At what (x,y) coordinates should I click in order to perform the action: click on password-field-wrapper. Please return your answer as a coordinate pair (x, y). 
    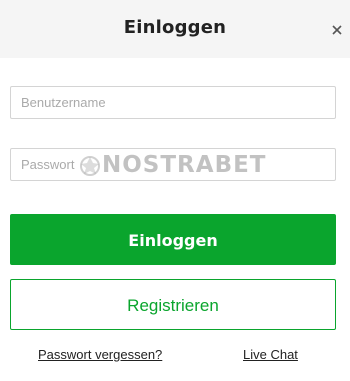
    Looking at the image, I should click on (173, 164).